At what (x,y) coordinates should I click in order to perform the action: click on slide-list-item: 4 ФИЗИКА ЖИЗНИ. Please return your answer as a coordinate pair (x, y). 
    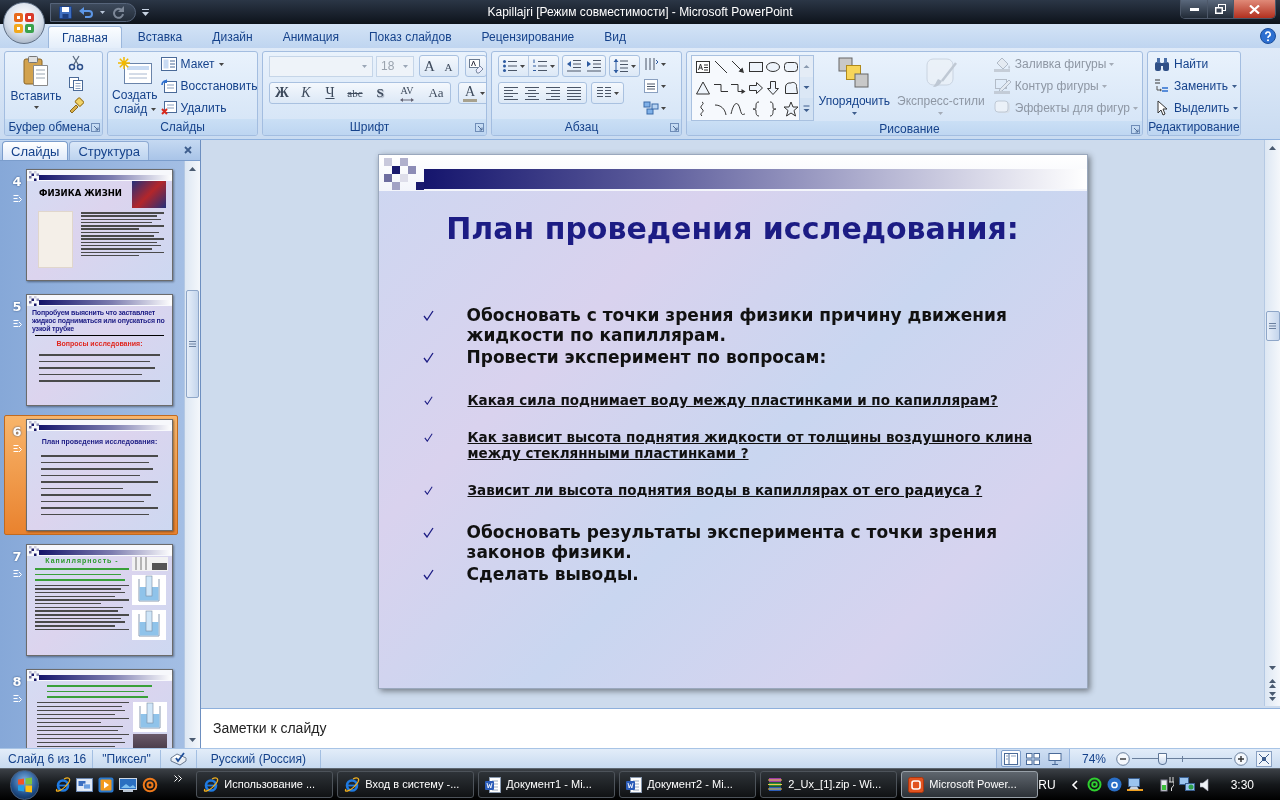
    Looking at the image, I should click on (91, 225).